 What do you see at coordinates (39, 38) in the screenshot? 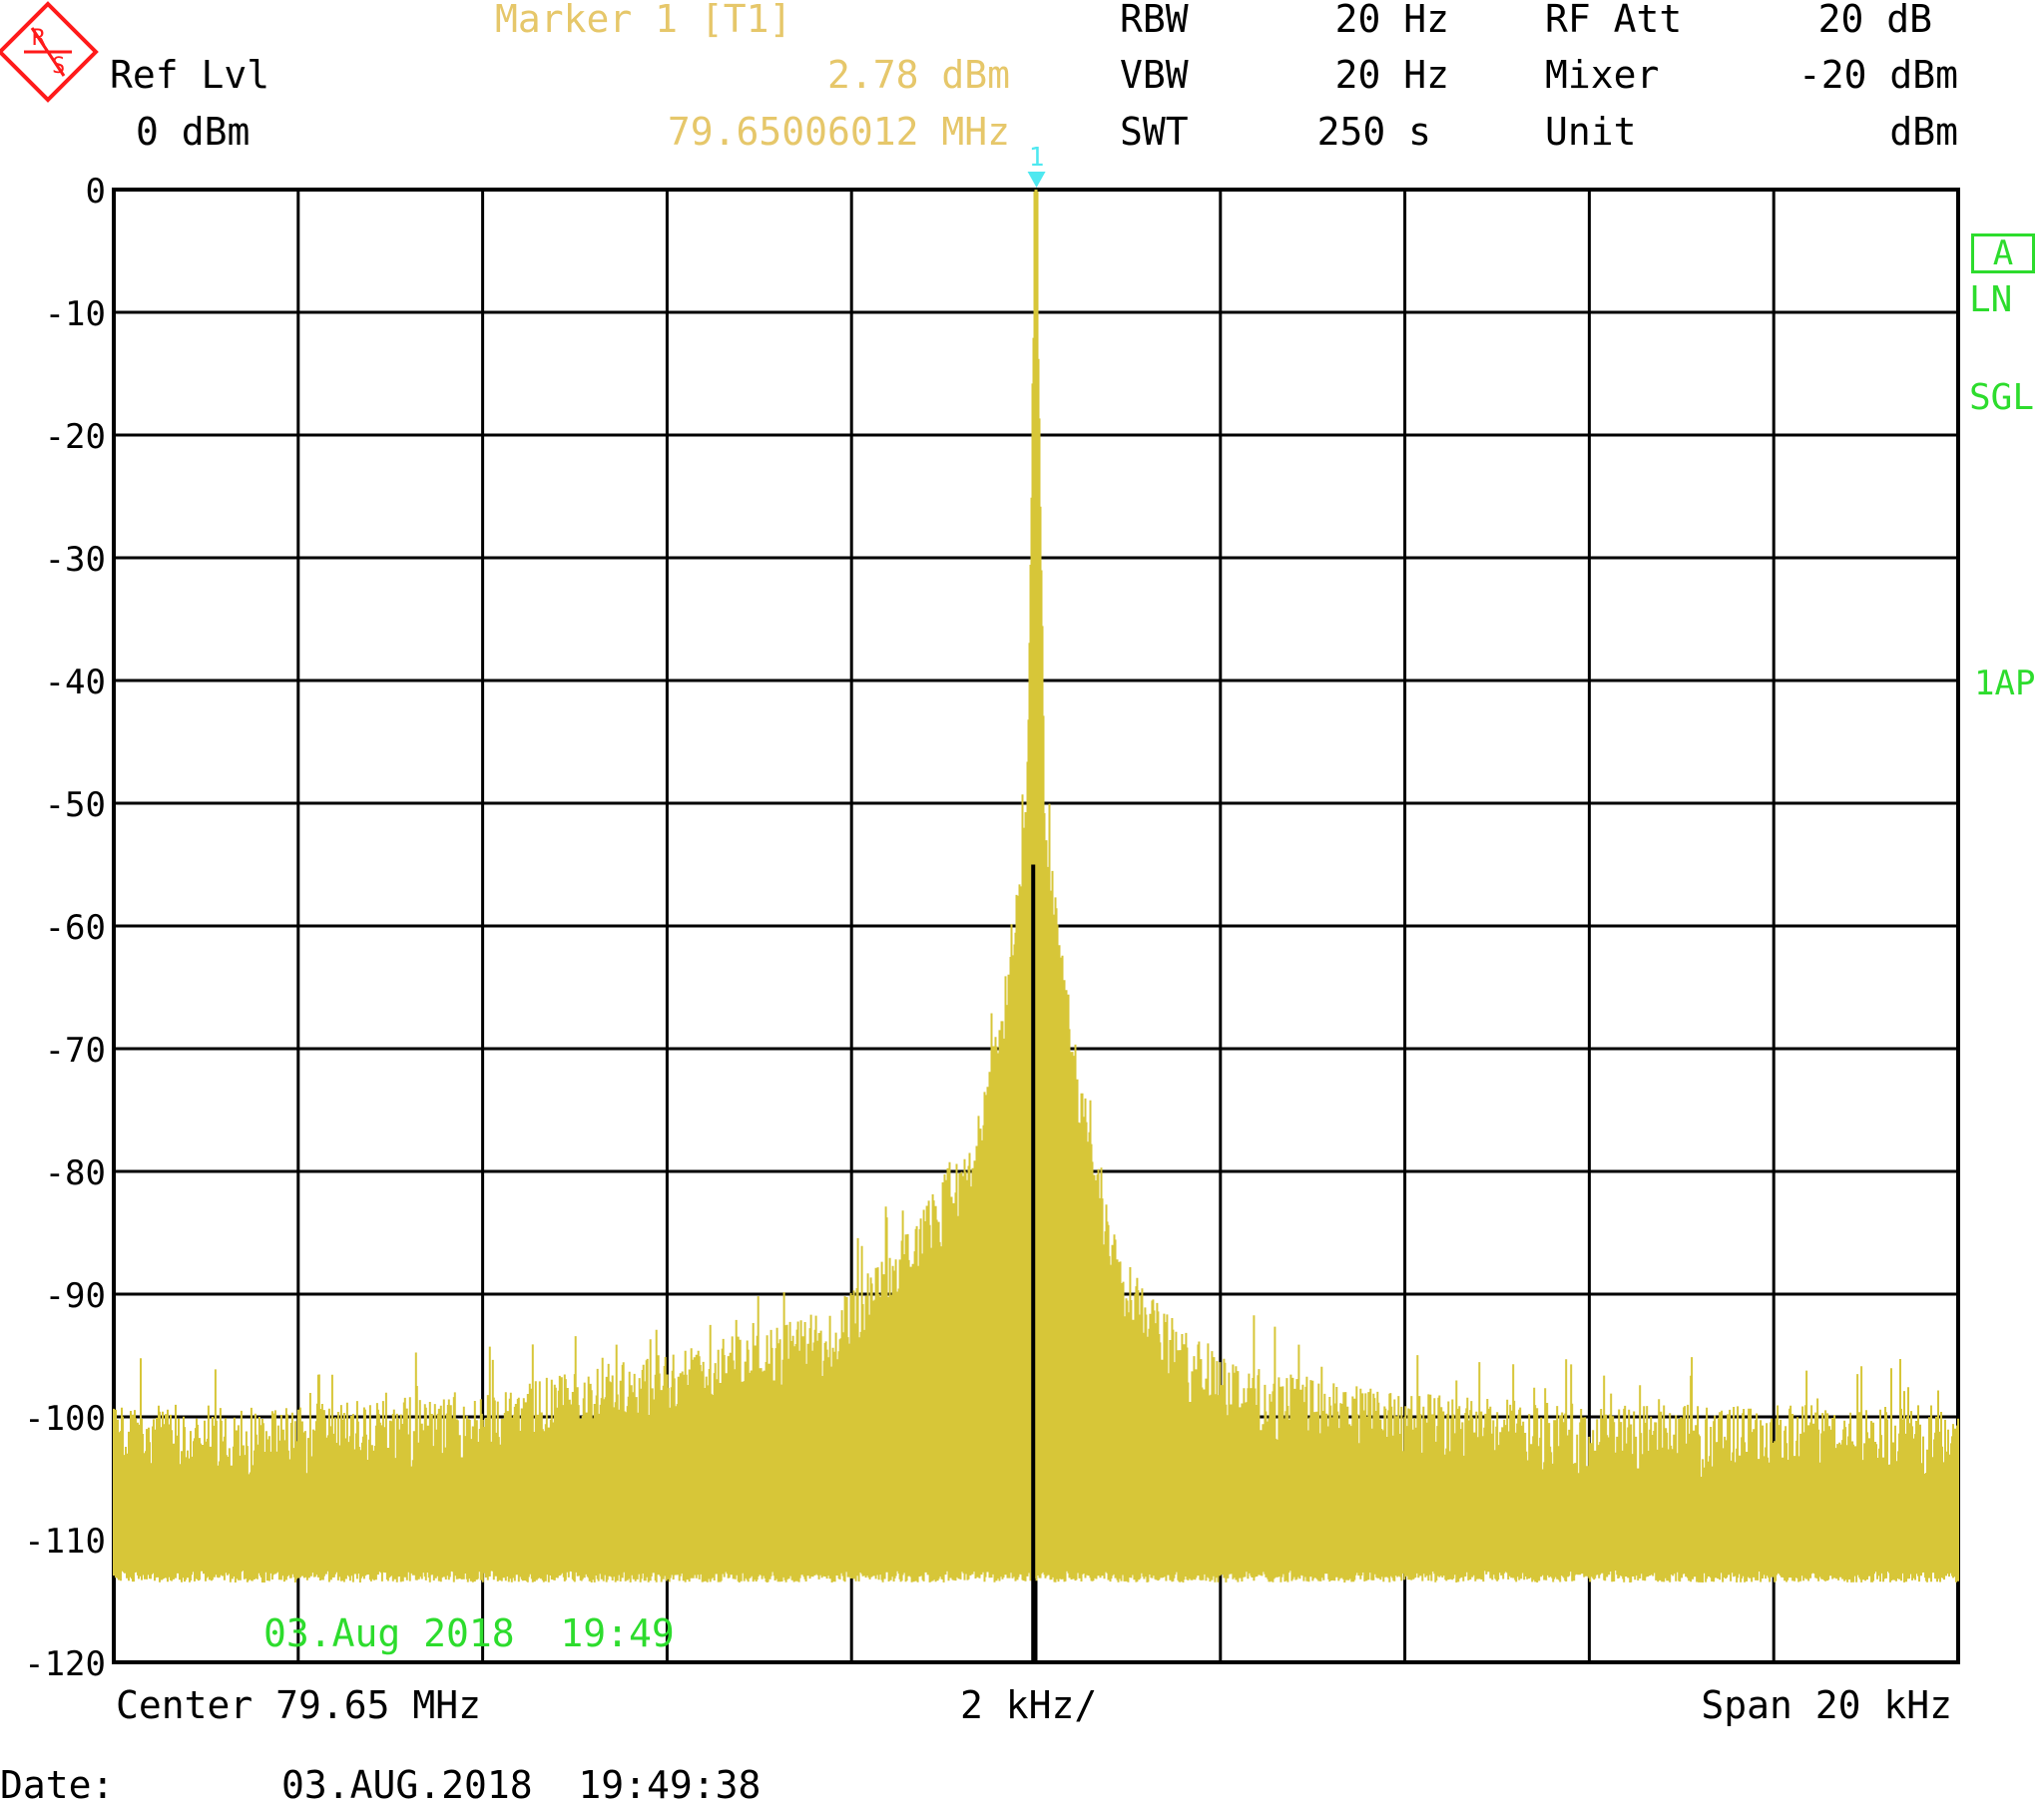
I see `logo-letters: R` at bounding box center [39, 38].